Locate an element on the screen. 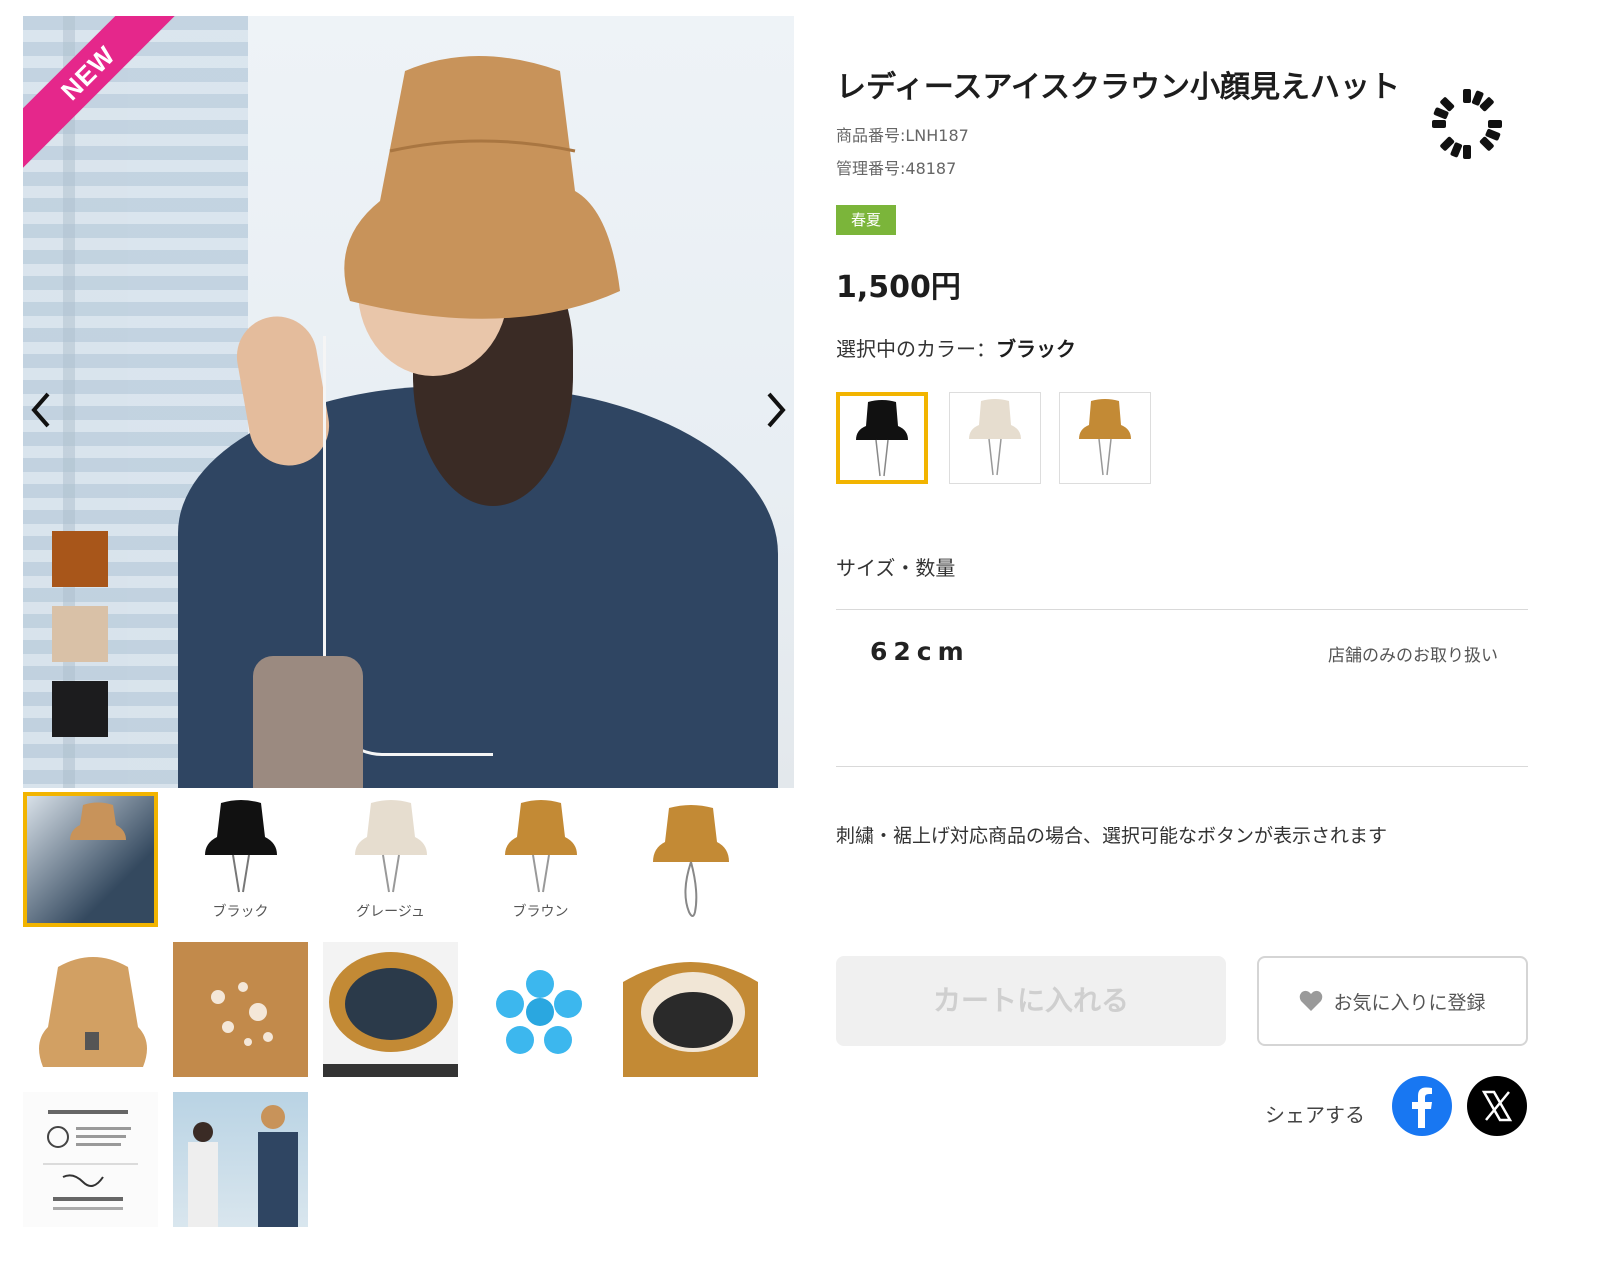  product-price: 1,500円 is located at coordinates (898, 287).